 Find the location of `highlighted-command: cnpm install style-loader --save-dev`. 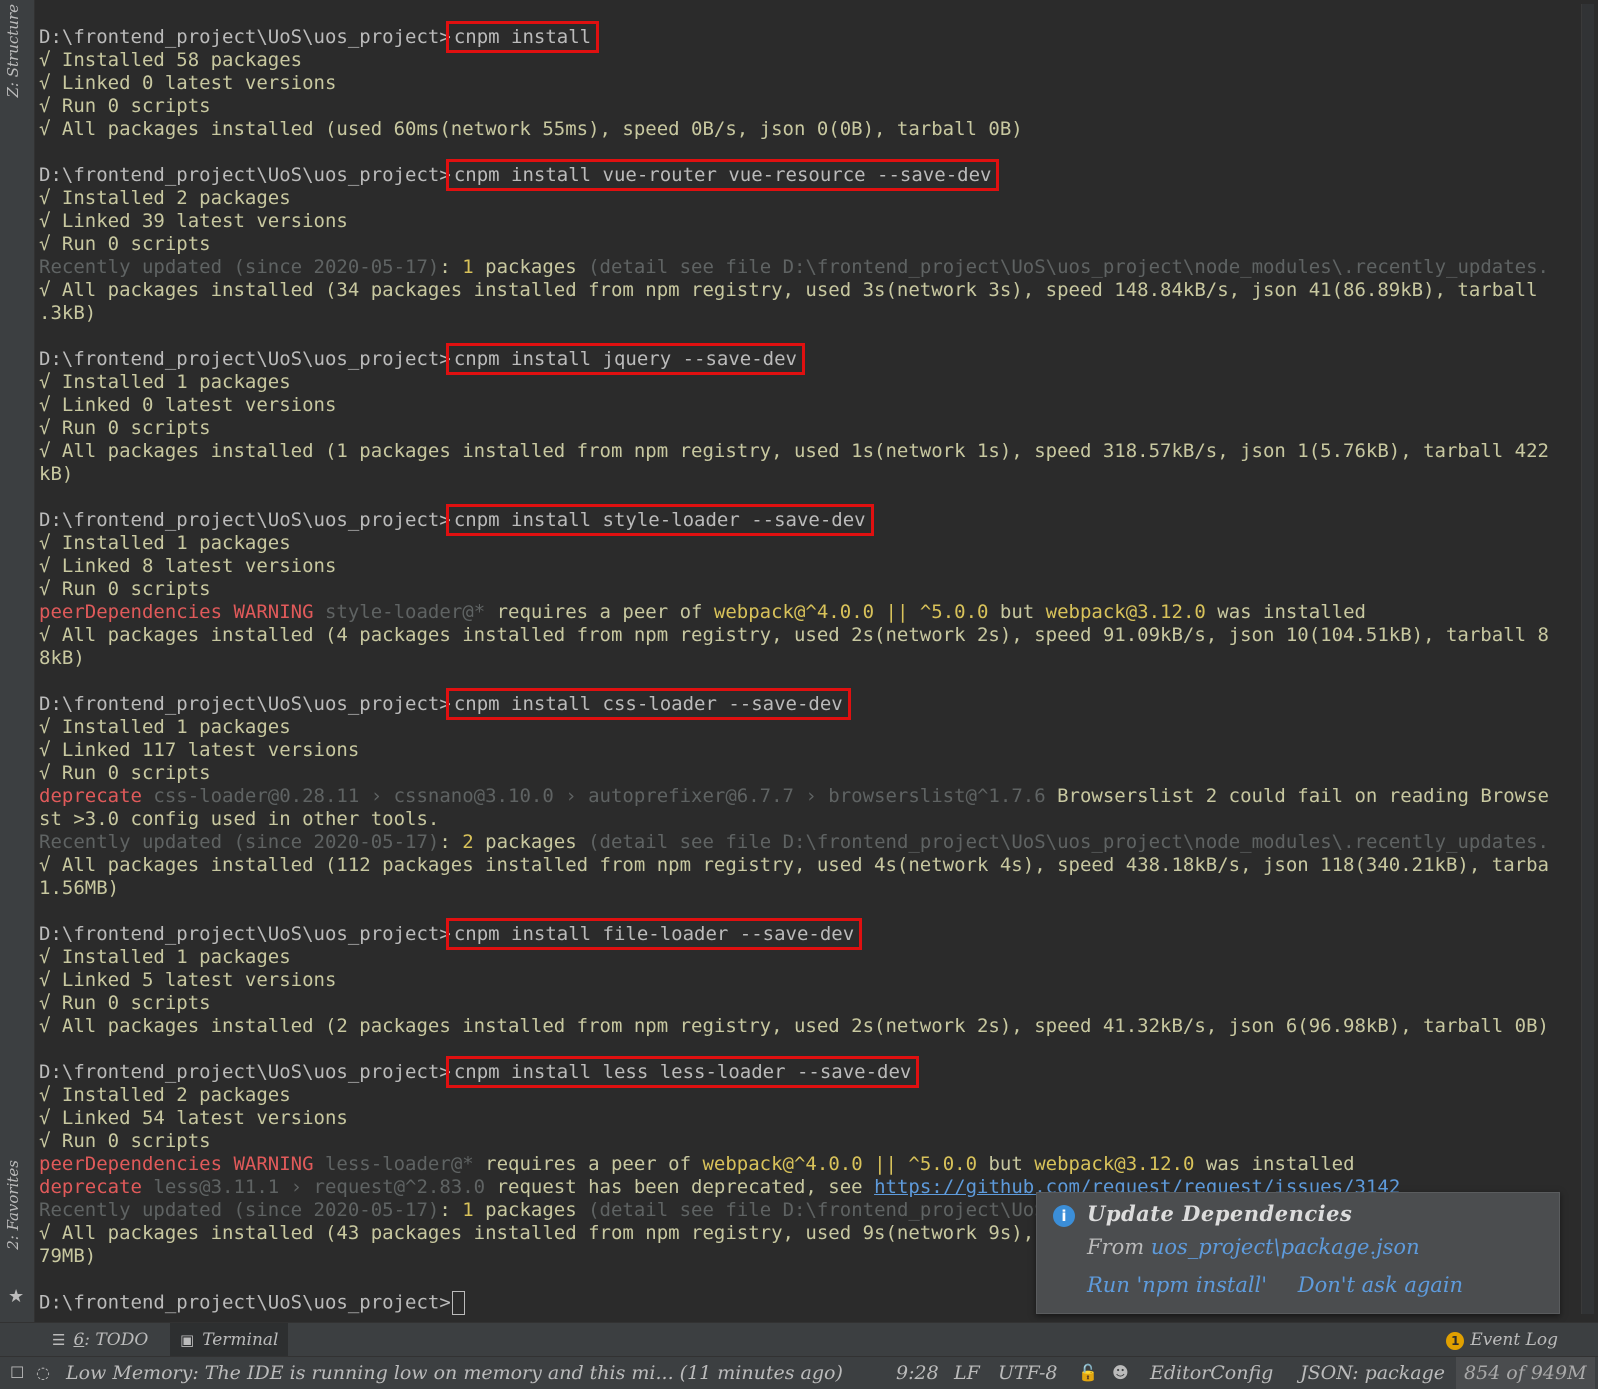

highlighted-command: cnpm install style-loader --save-dev is located at coordinates (659, 520).